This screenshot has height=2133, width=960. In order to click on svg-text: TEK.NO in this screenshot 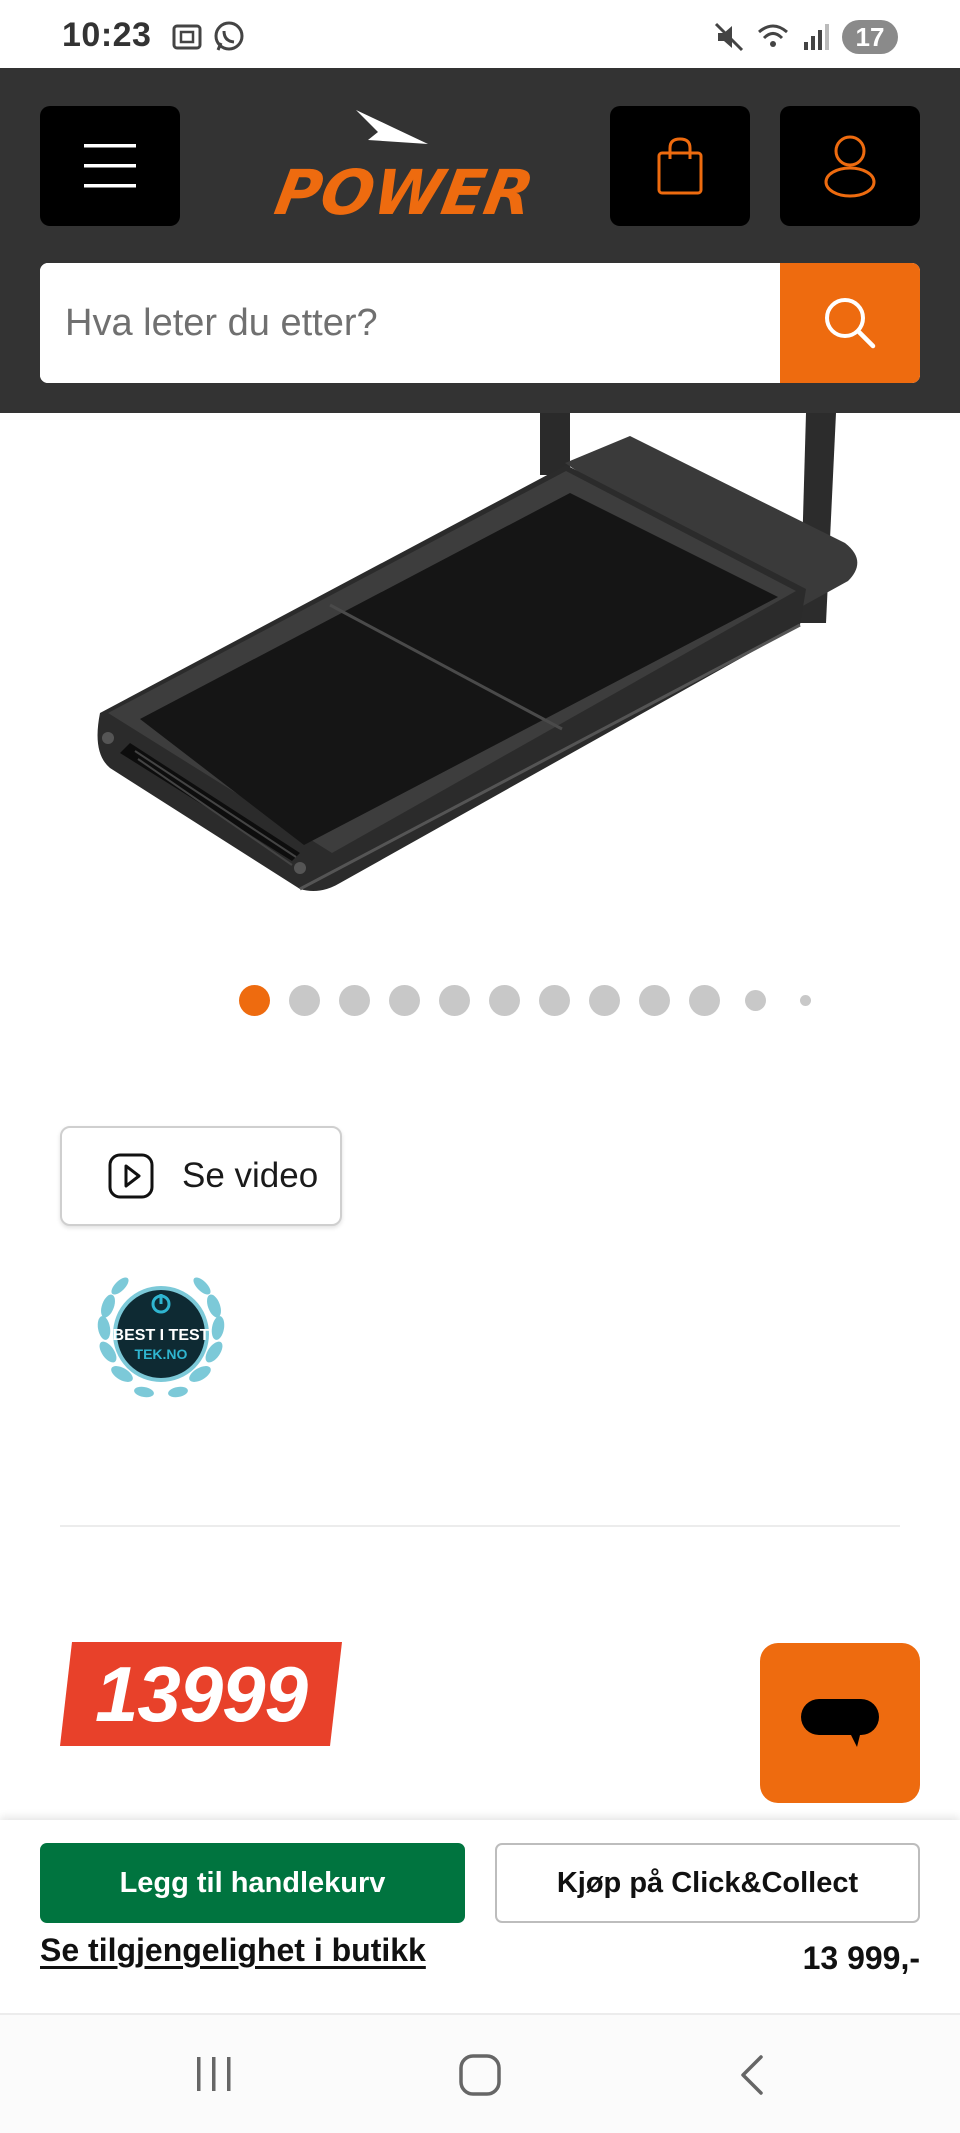, I will do `click(161, 1354)`.